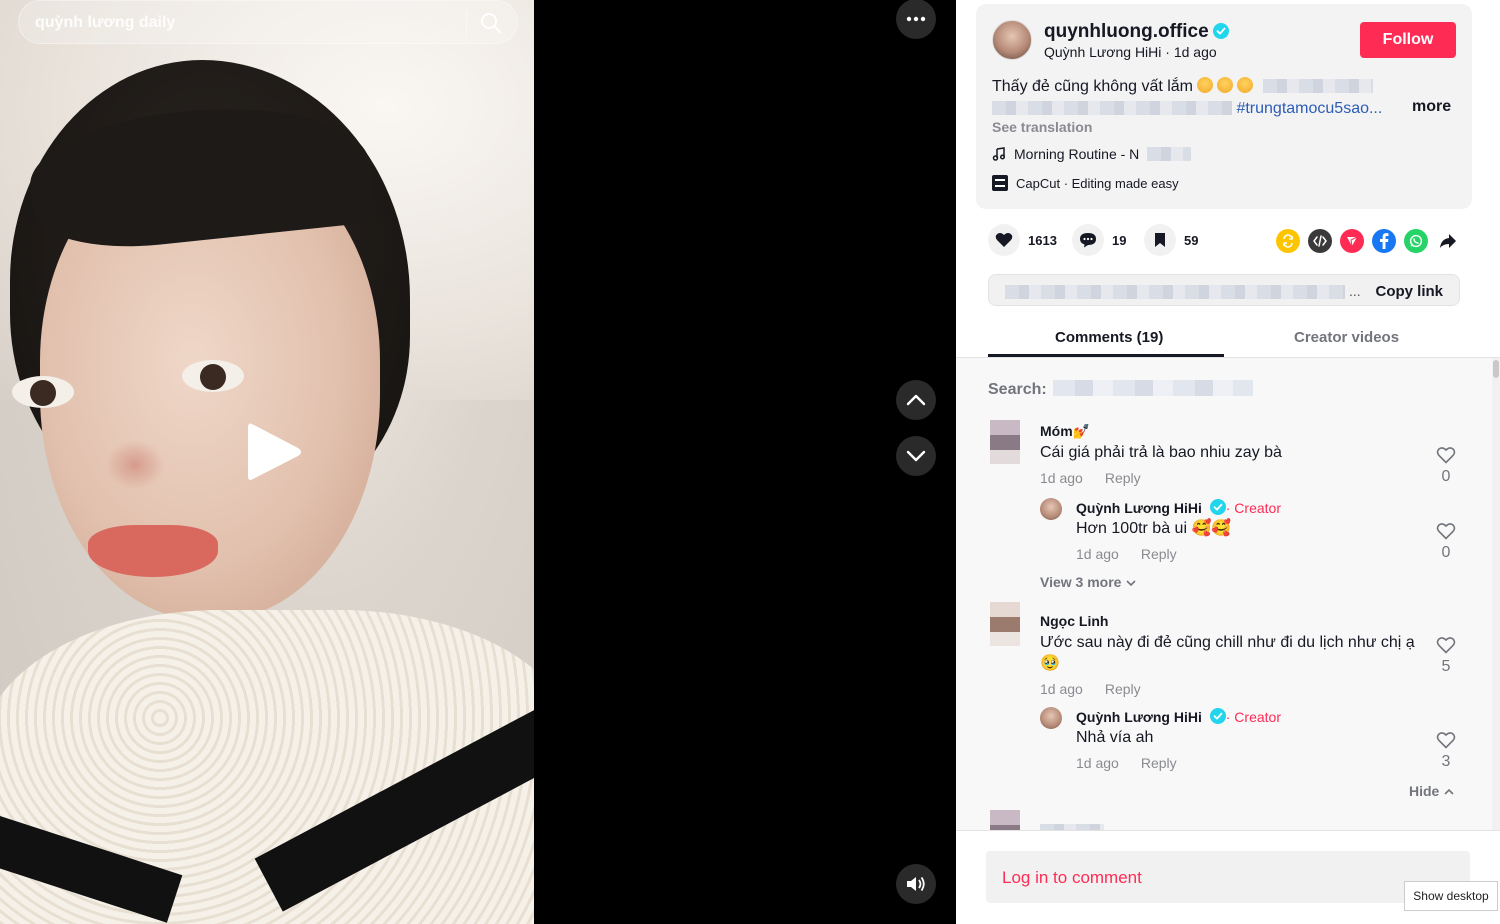  Describe the element at coordinates (1228, 339) in the screenshot. I see `tab-bar: Comments (19) Creator videos` at that location.